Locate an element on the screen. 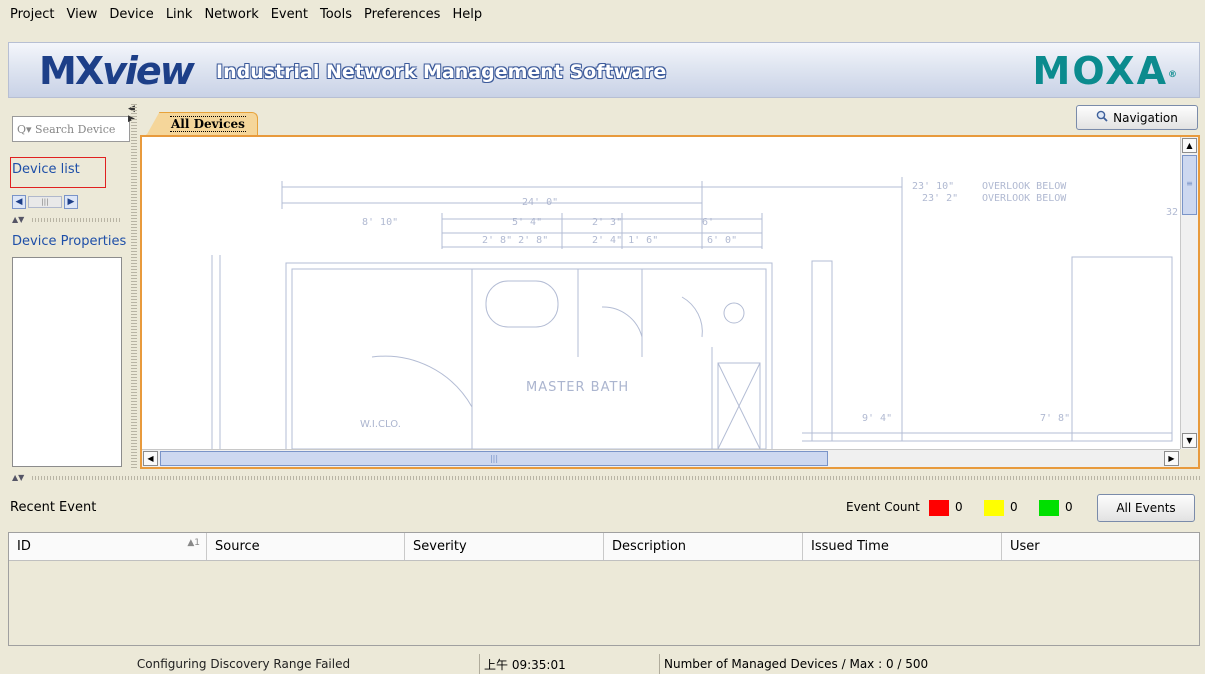 This screenshot has width=1205, height=674. split-divider is located at coordinates (77, 220).